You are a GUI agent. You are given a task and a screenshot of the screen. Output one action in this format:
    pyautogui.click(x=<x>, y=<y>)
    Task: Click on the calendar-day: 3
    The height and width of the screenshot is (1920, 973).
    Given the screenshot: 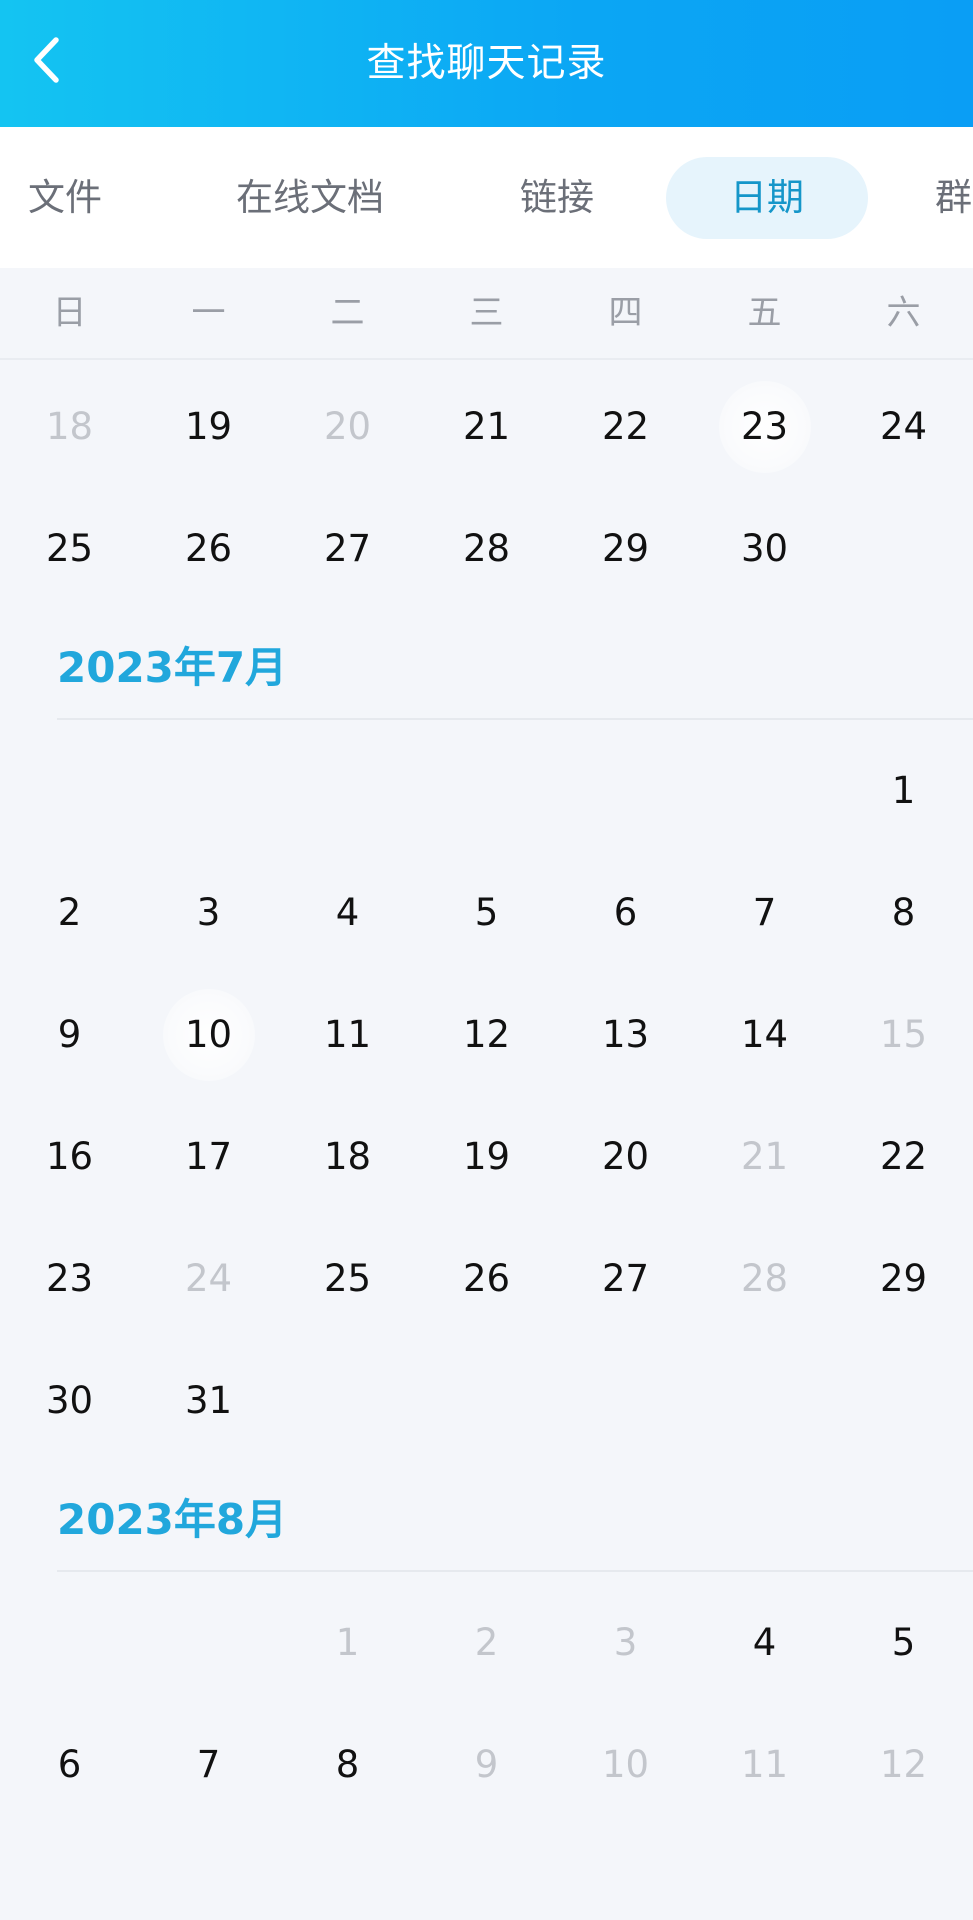 What is the action you would take?
    pyautogui.click(x=208, y=913)
    